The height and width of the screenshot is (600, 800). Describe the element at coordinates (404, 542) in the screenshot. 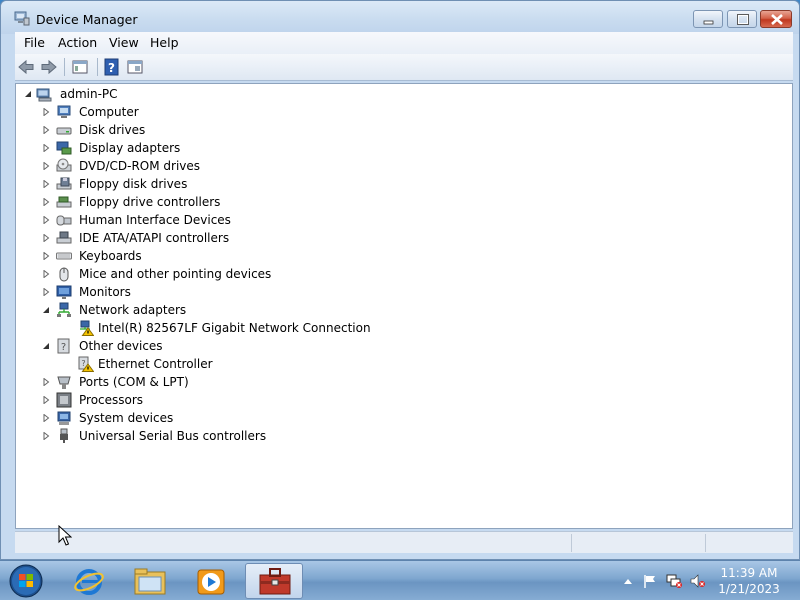

I see `status-bar` at that location.